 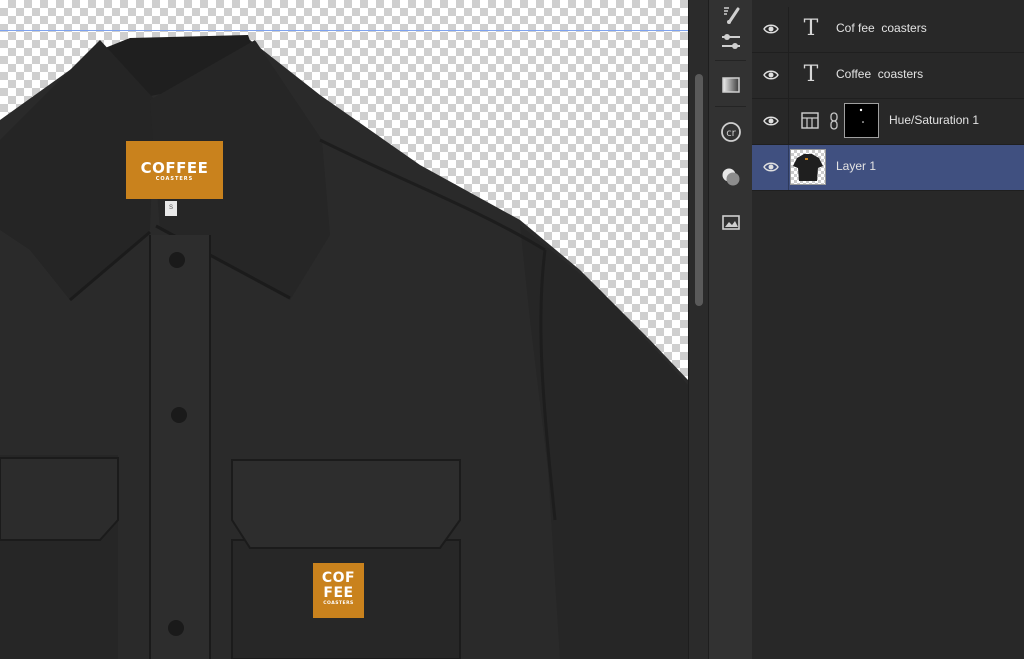 I want to click on layer-name: Cof fee coasters, so click(x=881, y=28).